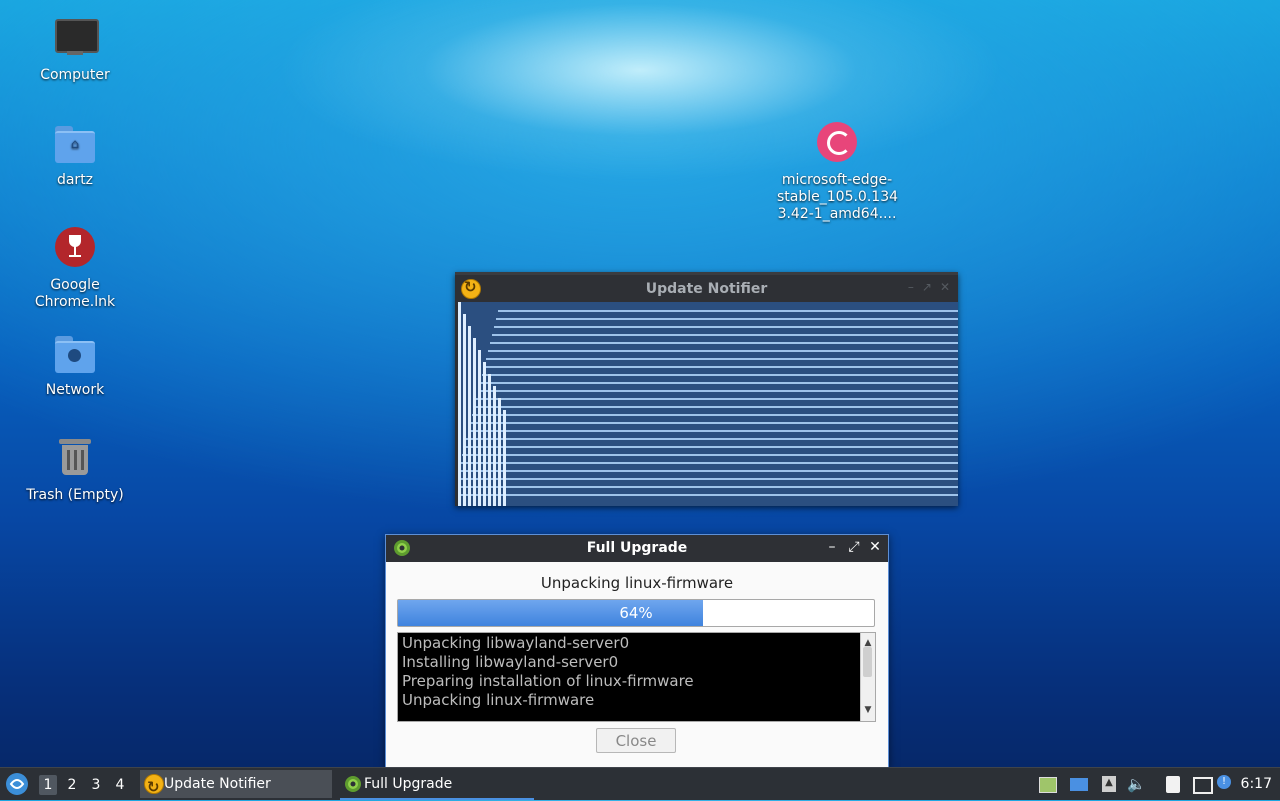 This screenshot has height=801, width=1280. What do you see at coordinates (75, 180) in the screenshot?
I see `desktop-icon-label: dartz` at bounding box center [75, 180].